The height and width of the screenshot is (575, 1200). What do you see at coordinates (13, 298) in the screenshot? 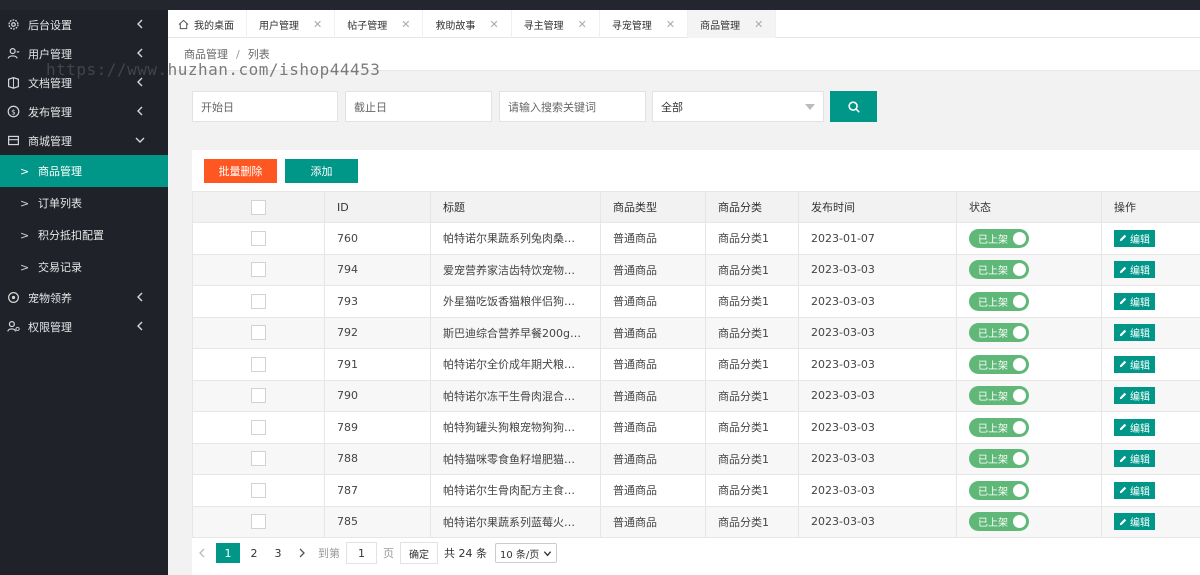
I see `paw-icon` at bounding box center [13, 298].